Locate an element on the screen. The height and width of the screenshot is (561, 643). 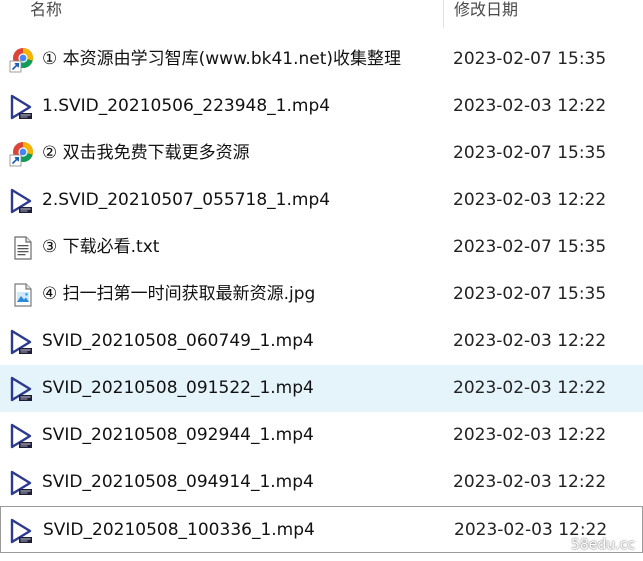
image-file-icon is located at coordinates (22, 295).